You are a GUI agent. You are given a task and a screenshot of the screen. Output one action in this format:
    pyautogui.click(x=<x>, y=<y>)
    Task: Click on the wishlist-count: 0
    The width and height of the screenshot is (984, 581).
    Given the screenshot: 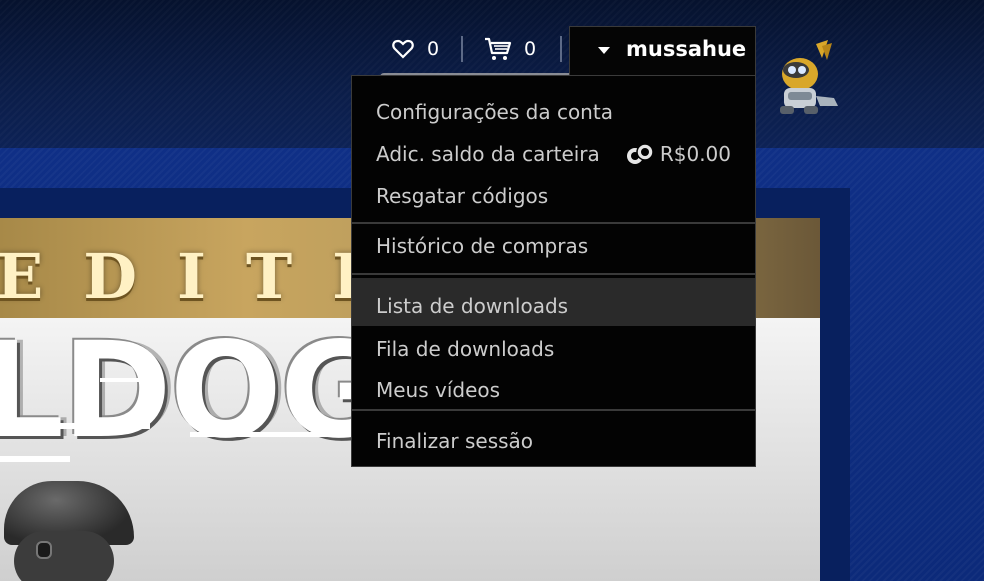 What is the action you would take?
    pyautogui.click(x=433, y=49)
    